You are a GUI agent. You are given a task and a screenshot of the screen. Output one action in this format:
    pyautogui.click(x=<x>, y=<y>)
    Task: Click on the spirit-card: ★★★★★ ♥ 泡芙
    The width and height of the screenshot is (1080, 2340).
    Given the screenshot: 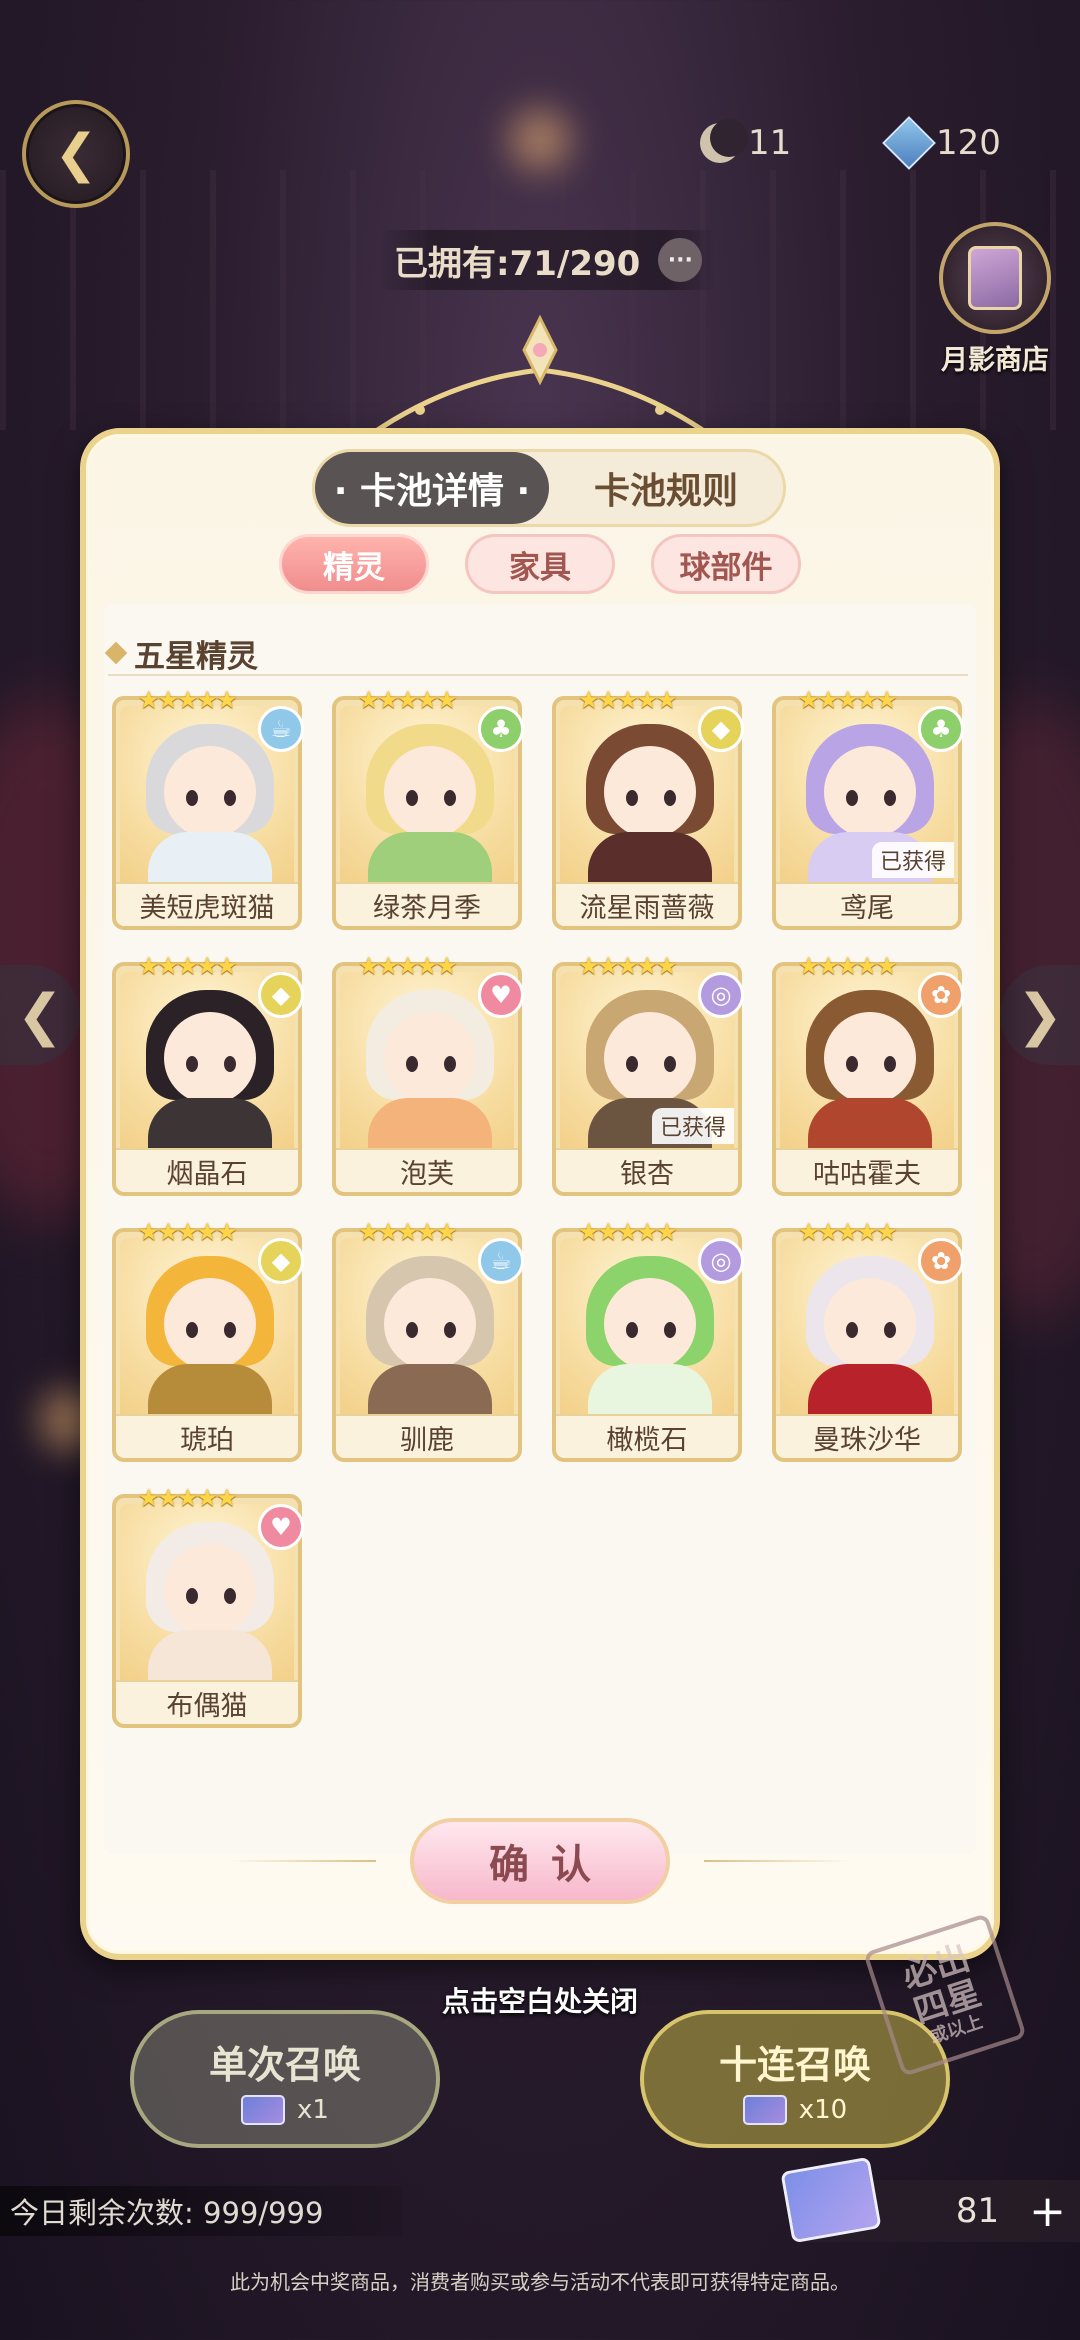 What is the action you would take?
    pyautogui.click(x=428, y=1074)
    